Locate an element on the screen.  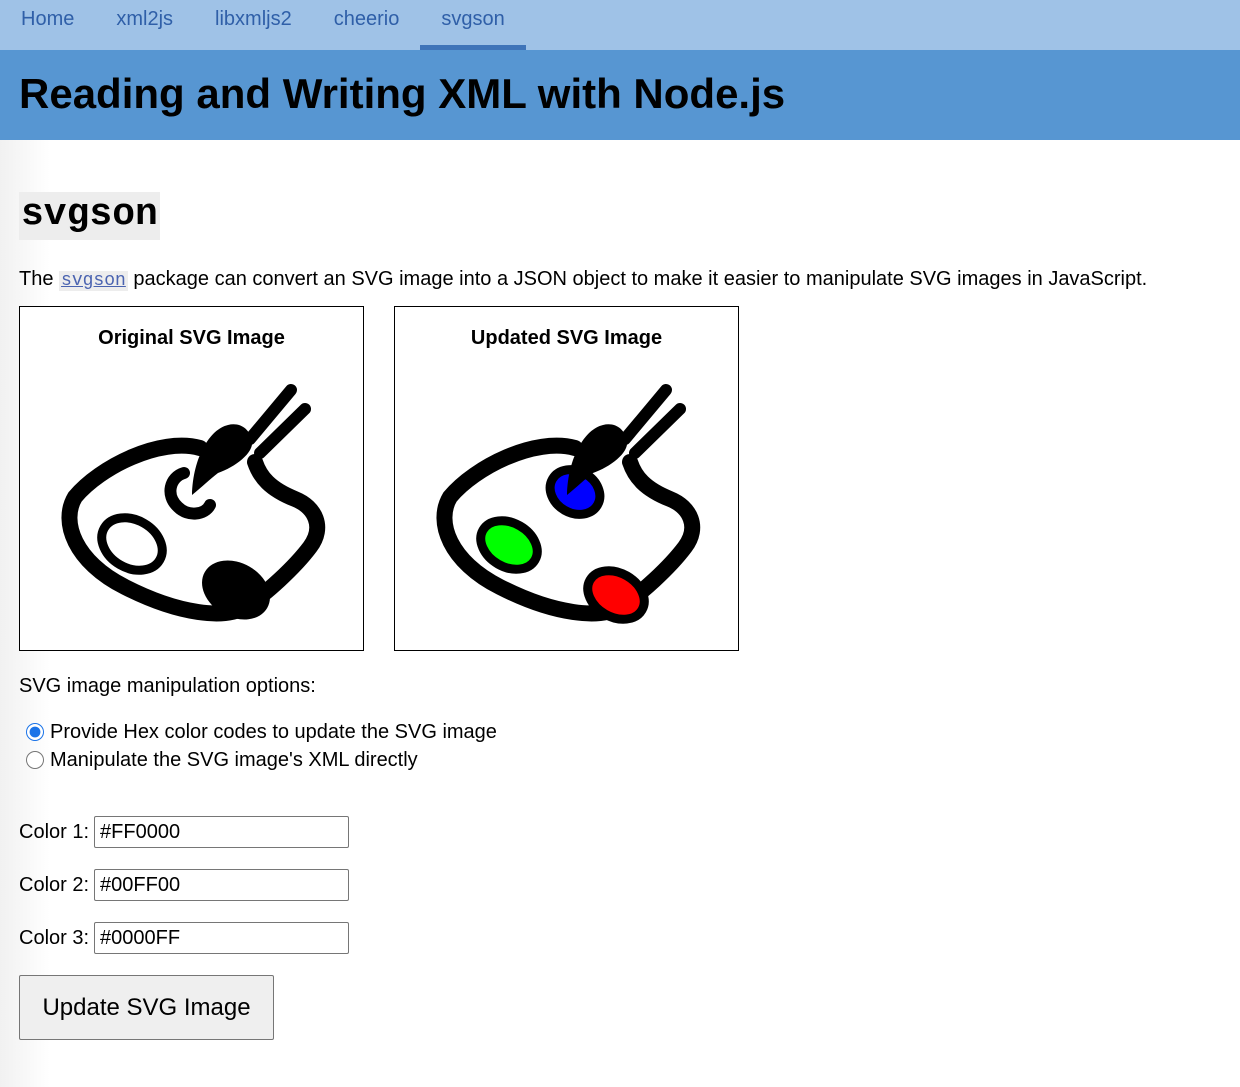
color-1-label: Color 1: is located at coordinates (54, 831).